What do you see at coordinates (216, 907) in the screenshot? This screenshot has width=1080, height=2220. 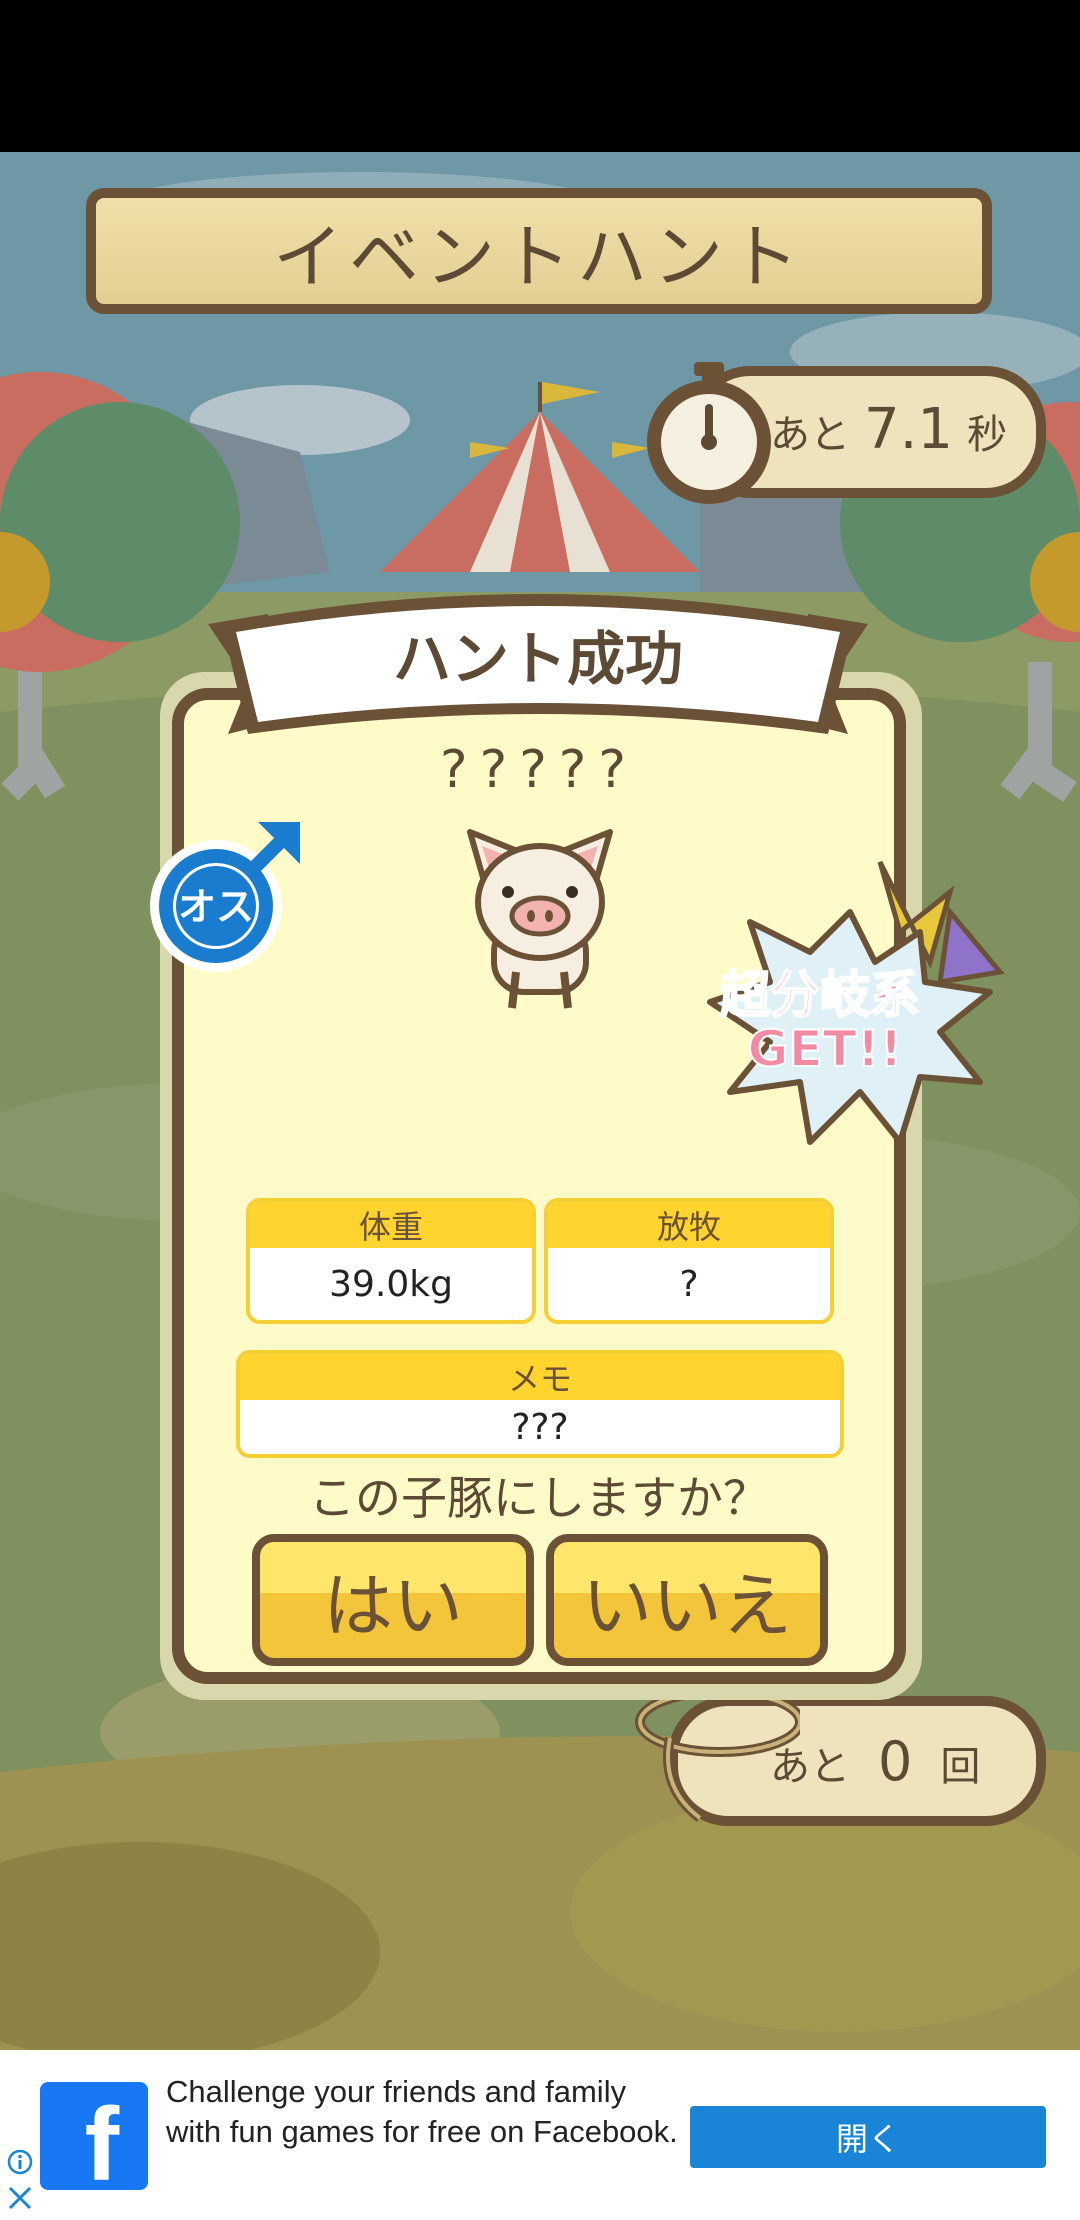 I see `gender-label: オス` at bounding box center [216, 907].